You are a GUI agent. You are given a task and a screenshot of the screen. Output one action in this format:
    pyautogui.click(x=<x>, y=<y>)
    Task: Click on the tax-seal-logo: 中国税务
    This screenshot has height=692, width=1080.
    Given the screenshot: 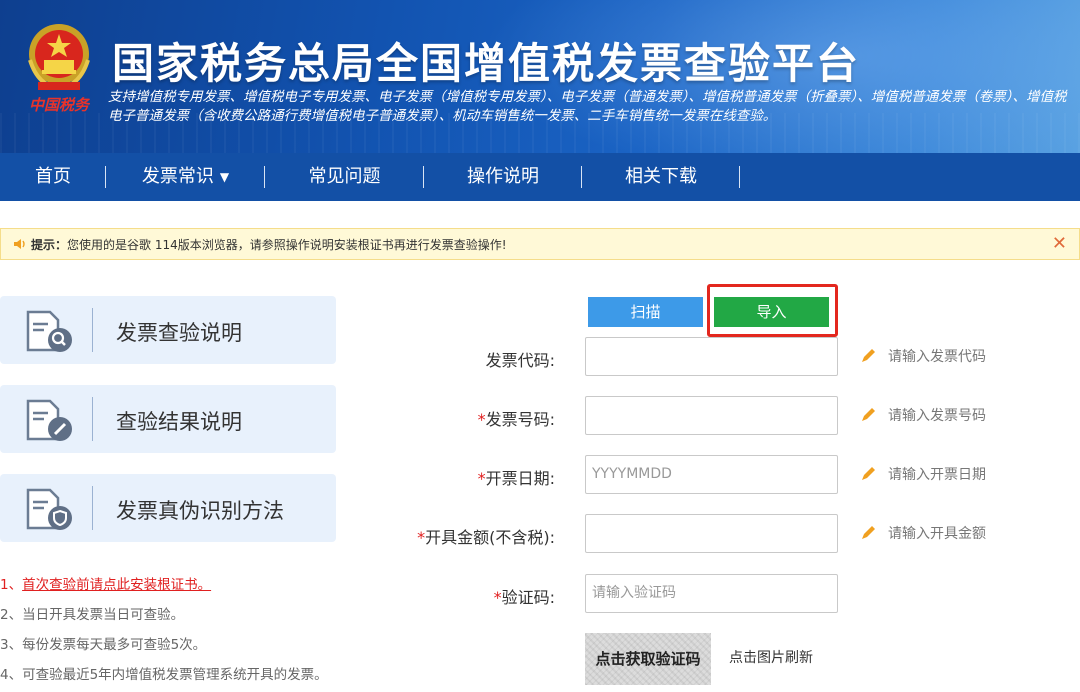 What is the action you would take?
    pyautogui.click(x=59, y=105)
    